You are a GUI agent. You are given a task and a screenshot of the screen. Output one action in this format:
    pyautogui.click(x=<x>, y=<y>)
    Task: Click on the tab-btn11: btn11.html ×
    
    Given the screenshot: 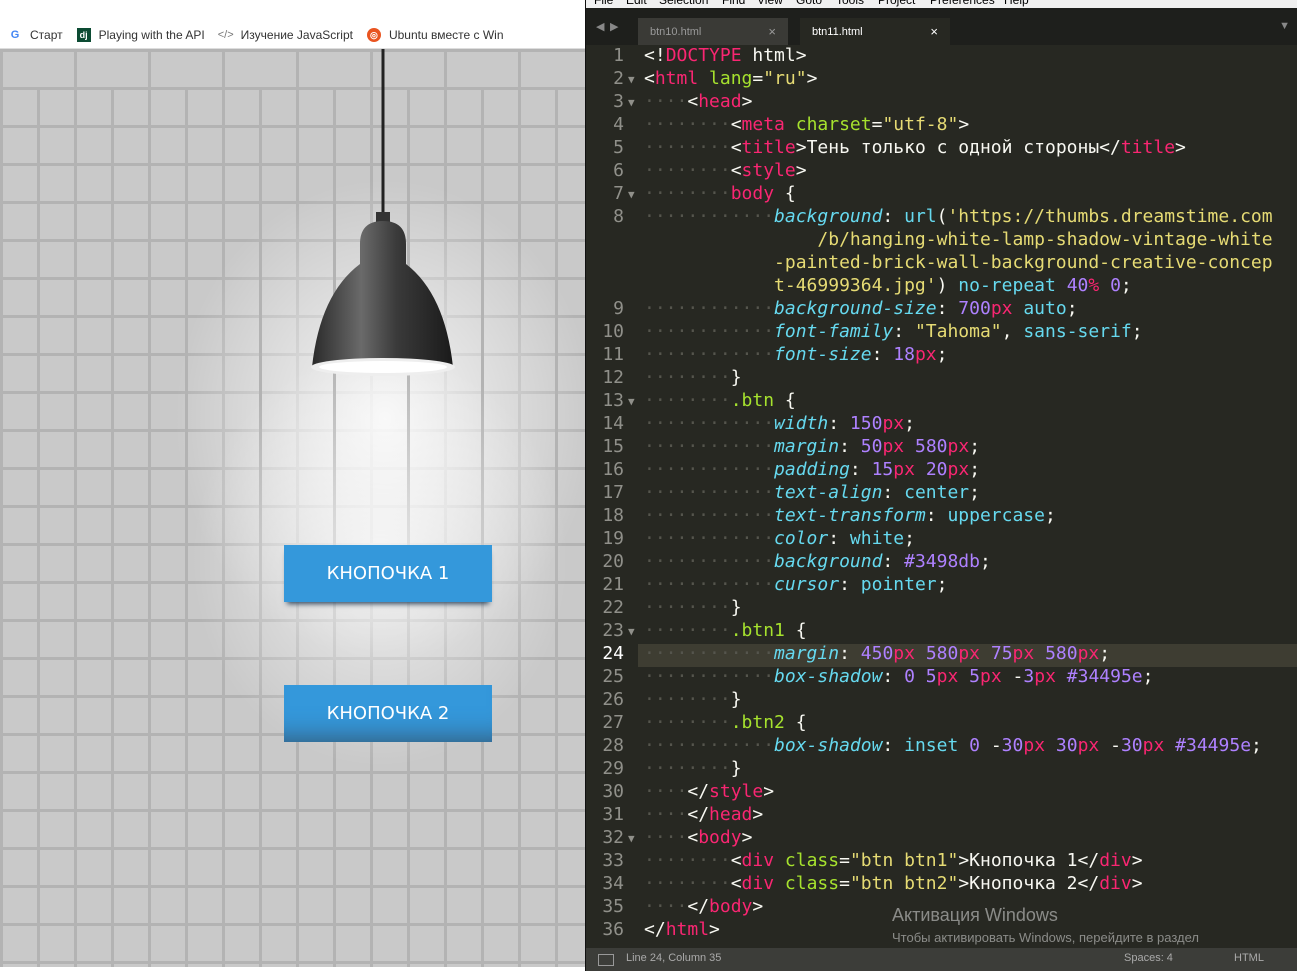 What is the action you would take?
    pyautogui.click(x=875, y=31)
    